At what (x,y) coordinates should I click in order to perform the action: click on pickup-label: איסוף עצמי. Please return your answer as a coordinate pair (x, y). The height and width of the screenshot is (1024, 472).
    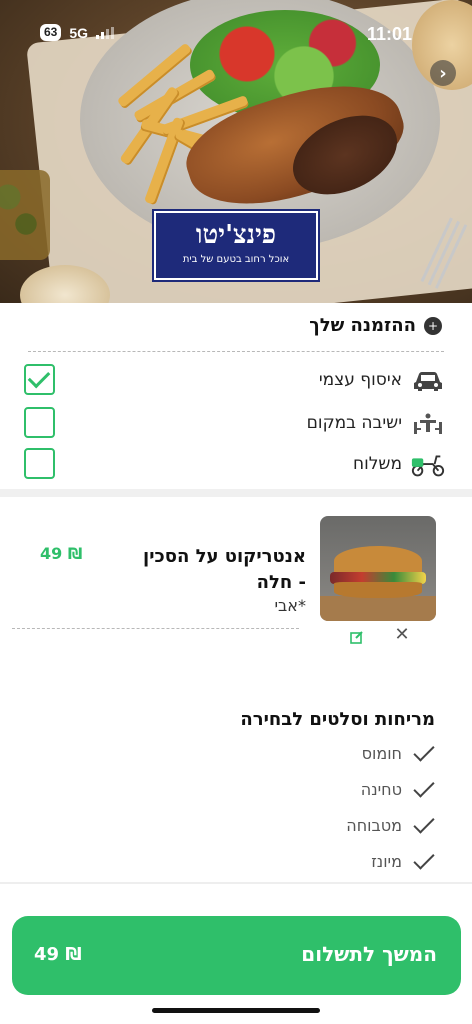
    Looking at the image, I should click on (360, 380).